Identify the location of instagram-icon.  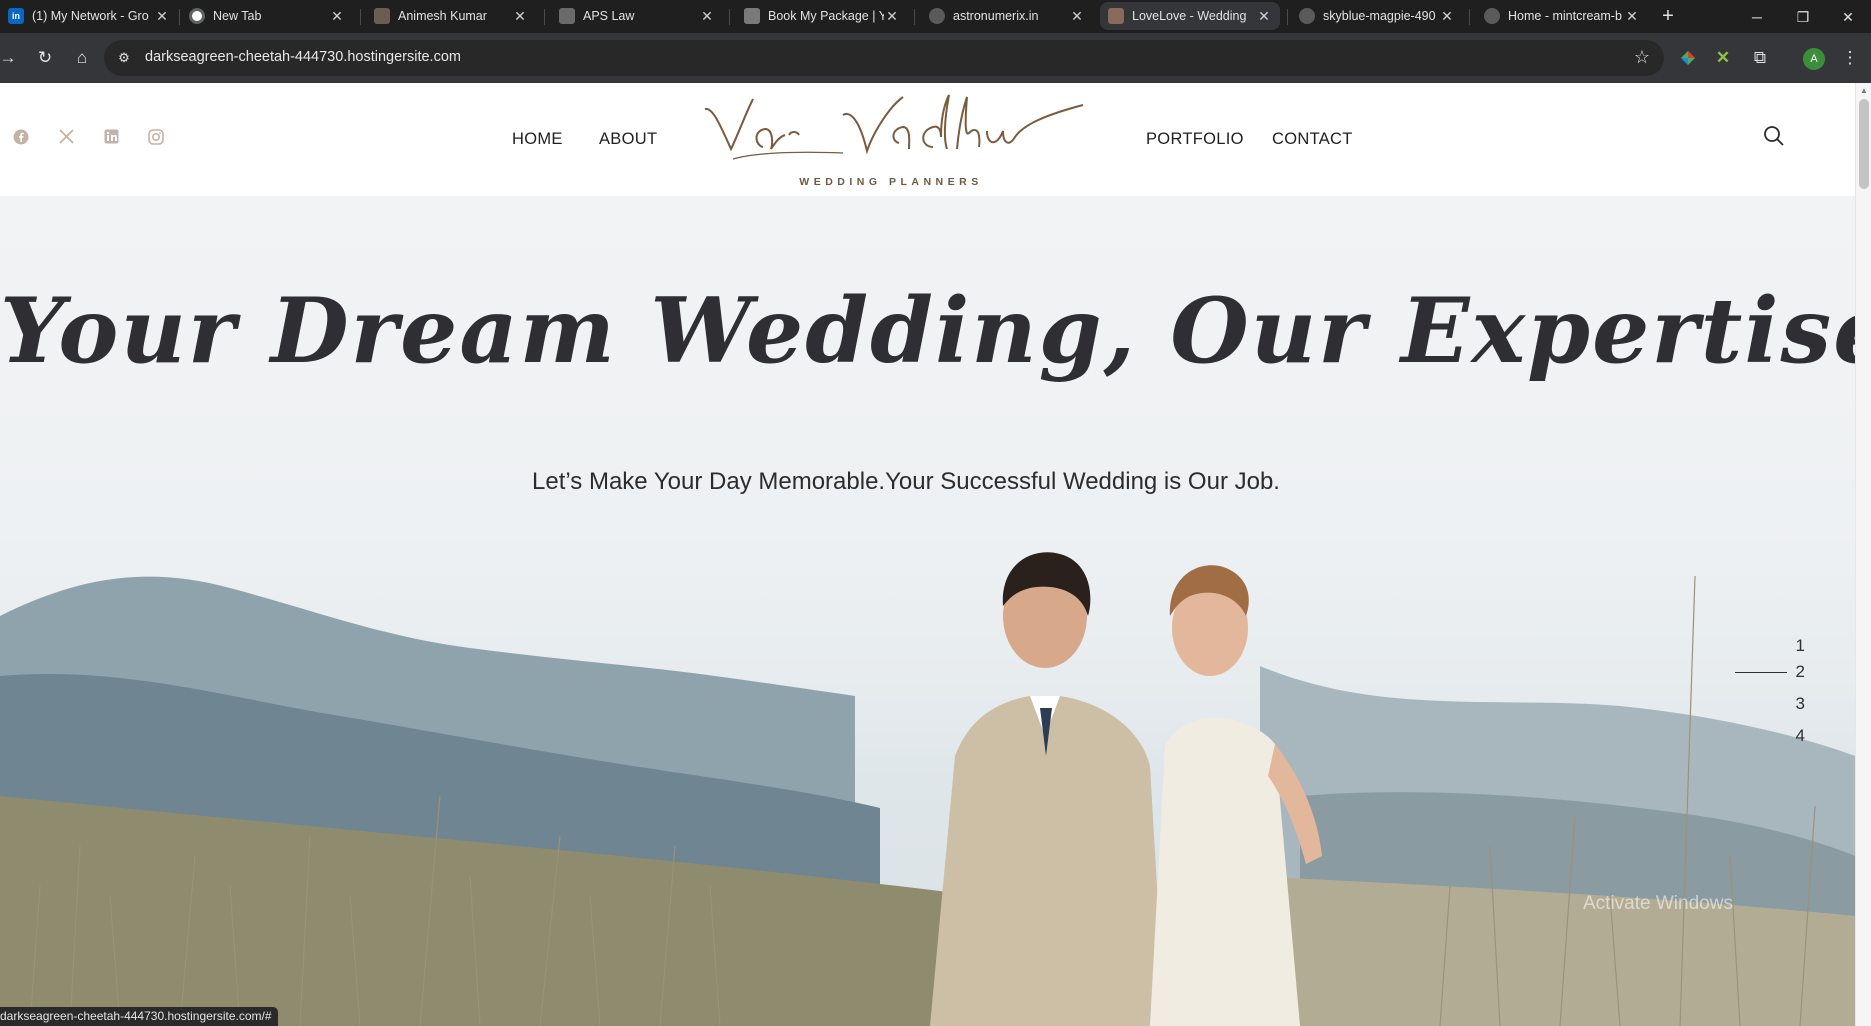
(156, 138).